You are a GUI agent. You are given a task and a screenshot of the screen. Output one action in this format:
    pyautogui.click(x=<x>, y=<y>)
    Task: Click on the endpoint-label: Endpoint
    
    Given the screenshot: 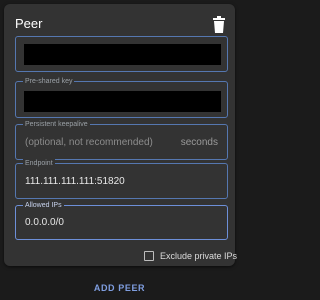 What is the action you would take?
    pyautogui.click(x=39, y=163)
    